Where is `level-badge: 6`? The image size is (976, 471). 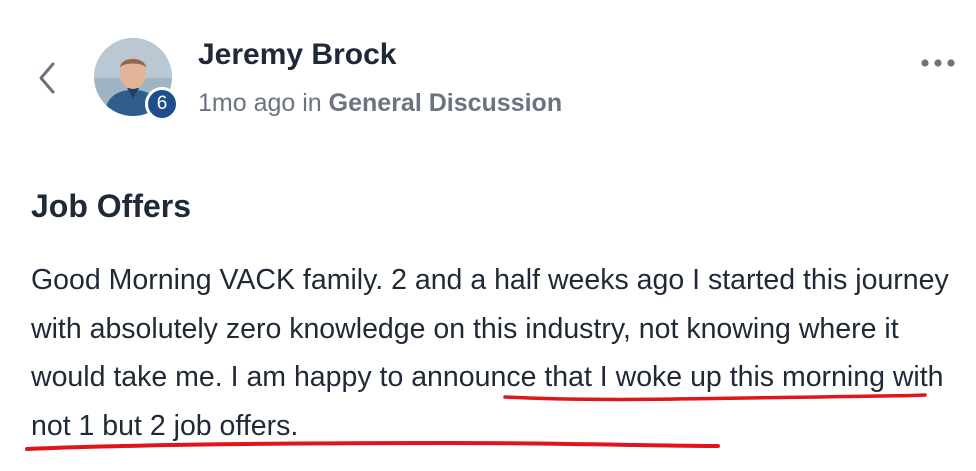
level-badge: 6 is located at coordinates (162, 104).